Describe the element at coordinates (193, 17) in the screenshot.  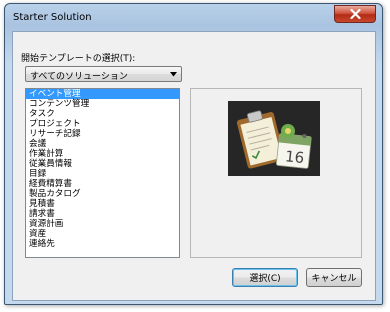
I see `title-bar: Starter Solution` at that location.